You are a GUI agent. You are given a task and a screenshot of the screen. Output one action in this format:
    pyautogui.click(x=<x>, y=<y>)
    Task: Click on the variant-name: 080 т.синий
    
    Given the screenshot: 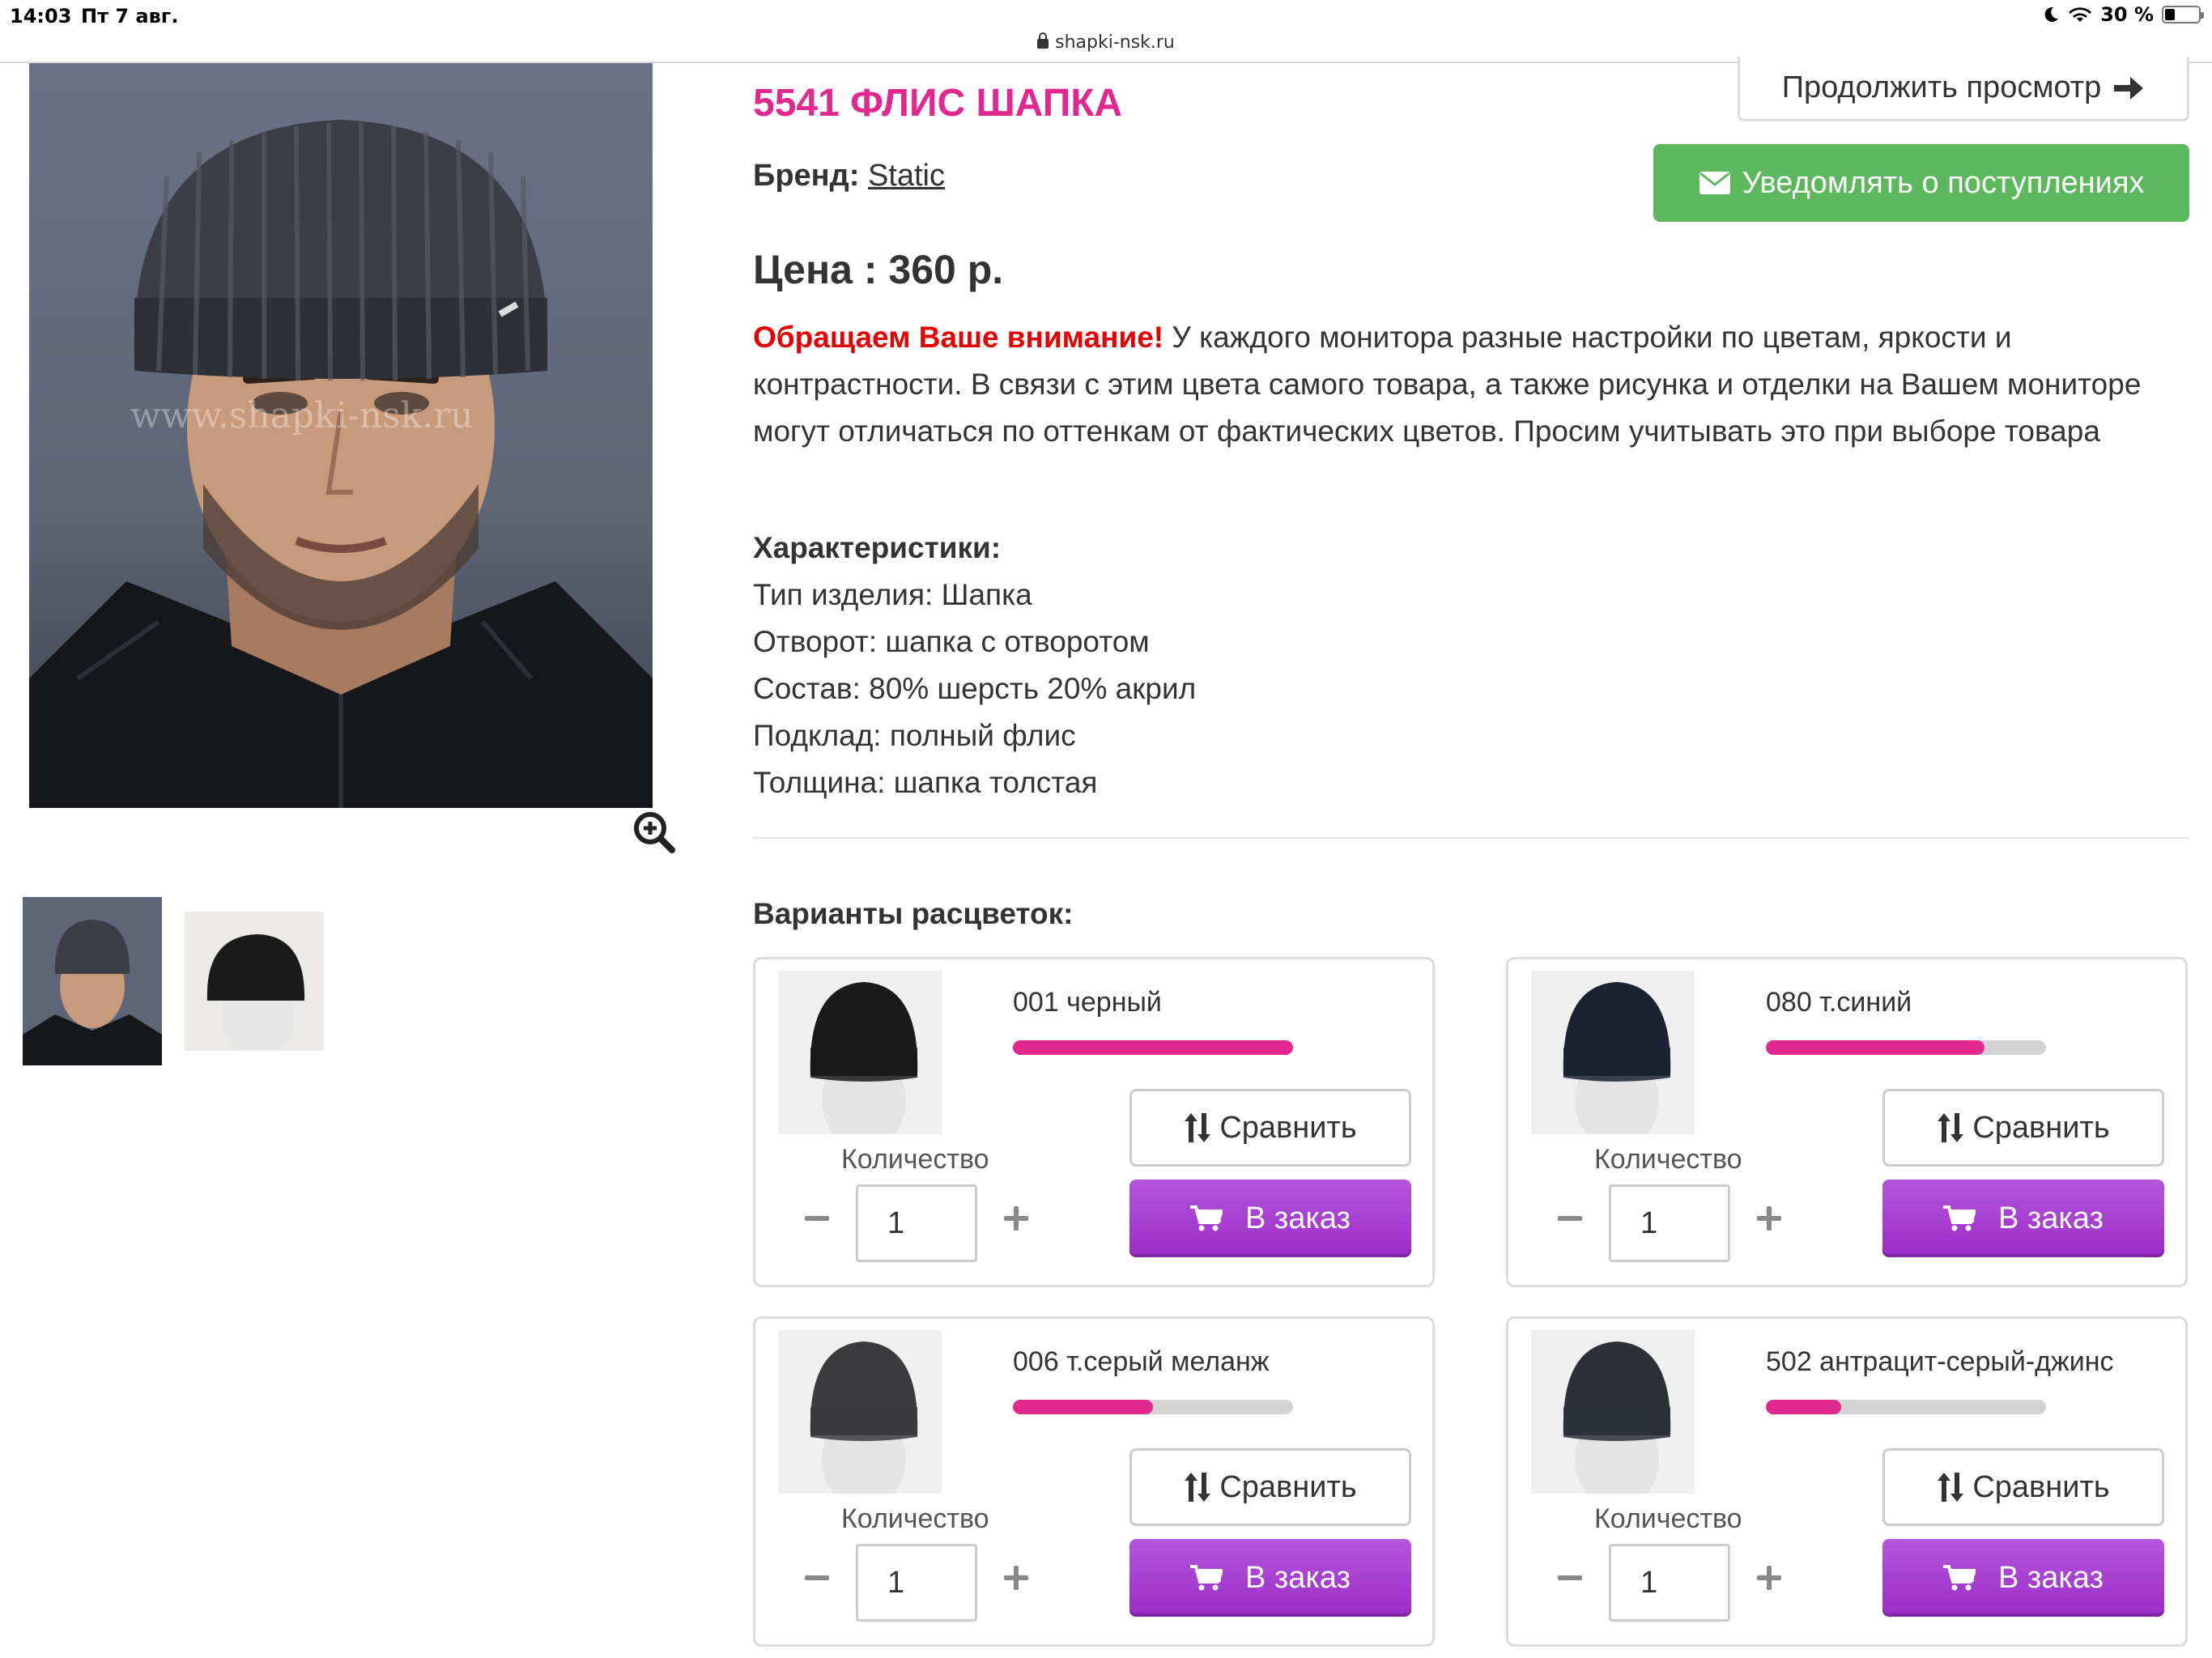 What is the action you would take?
    pyautogui.click(x=1839, y=1002)
    